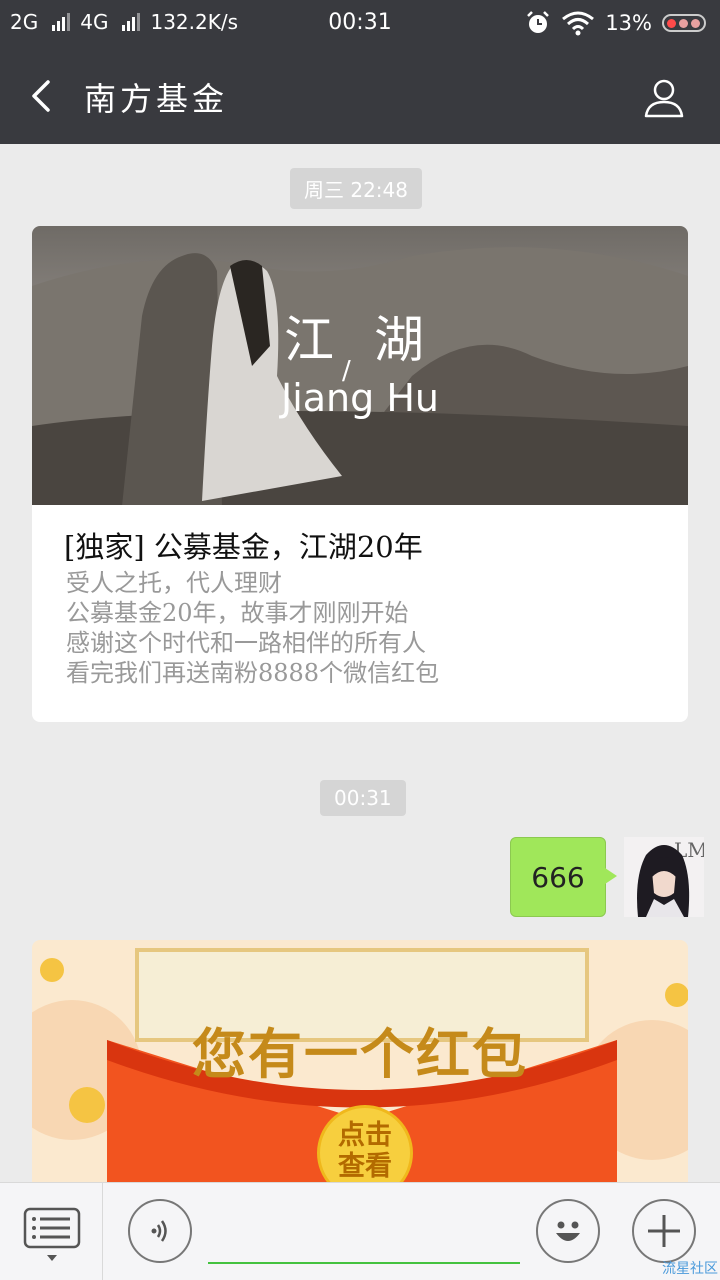 This screenshot has width=720, height=1280. Describe the element at coordinates (365, 1135) in the screenshot. I see `red-packet-button-line: 点击` at that location.